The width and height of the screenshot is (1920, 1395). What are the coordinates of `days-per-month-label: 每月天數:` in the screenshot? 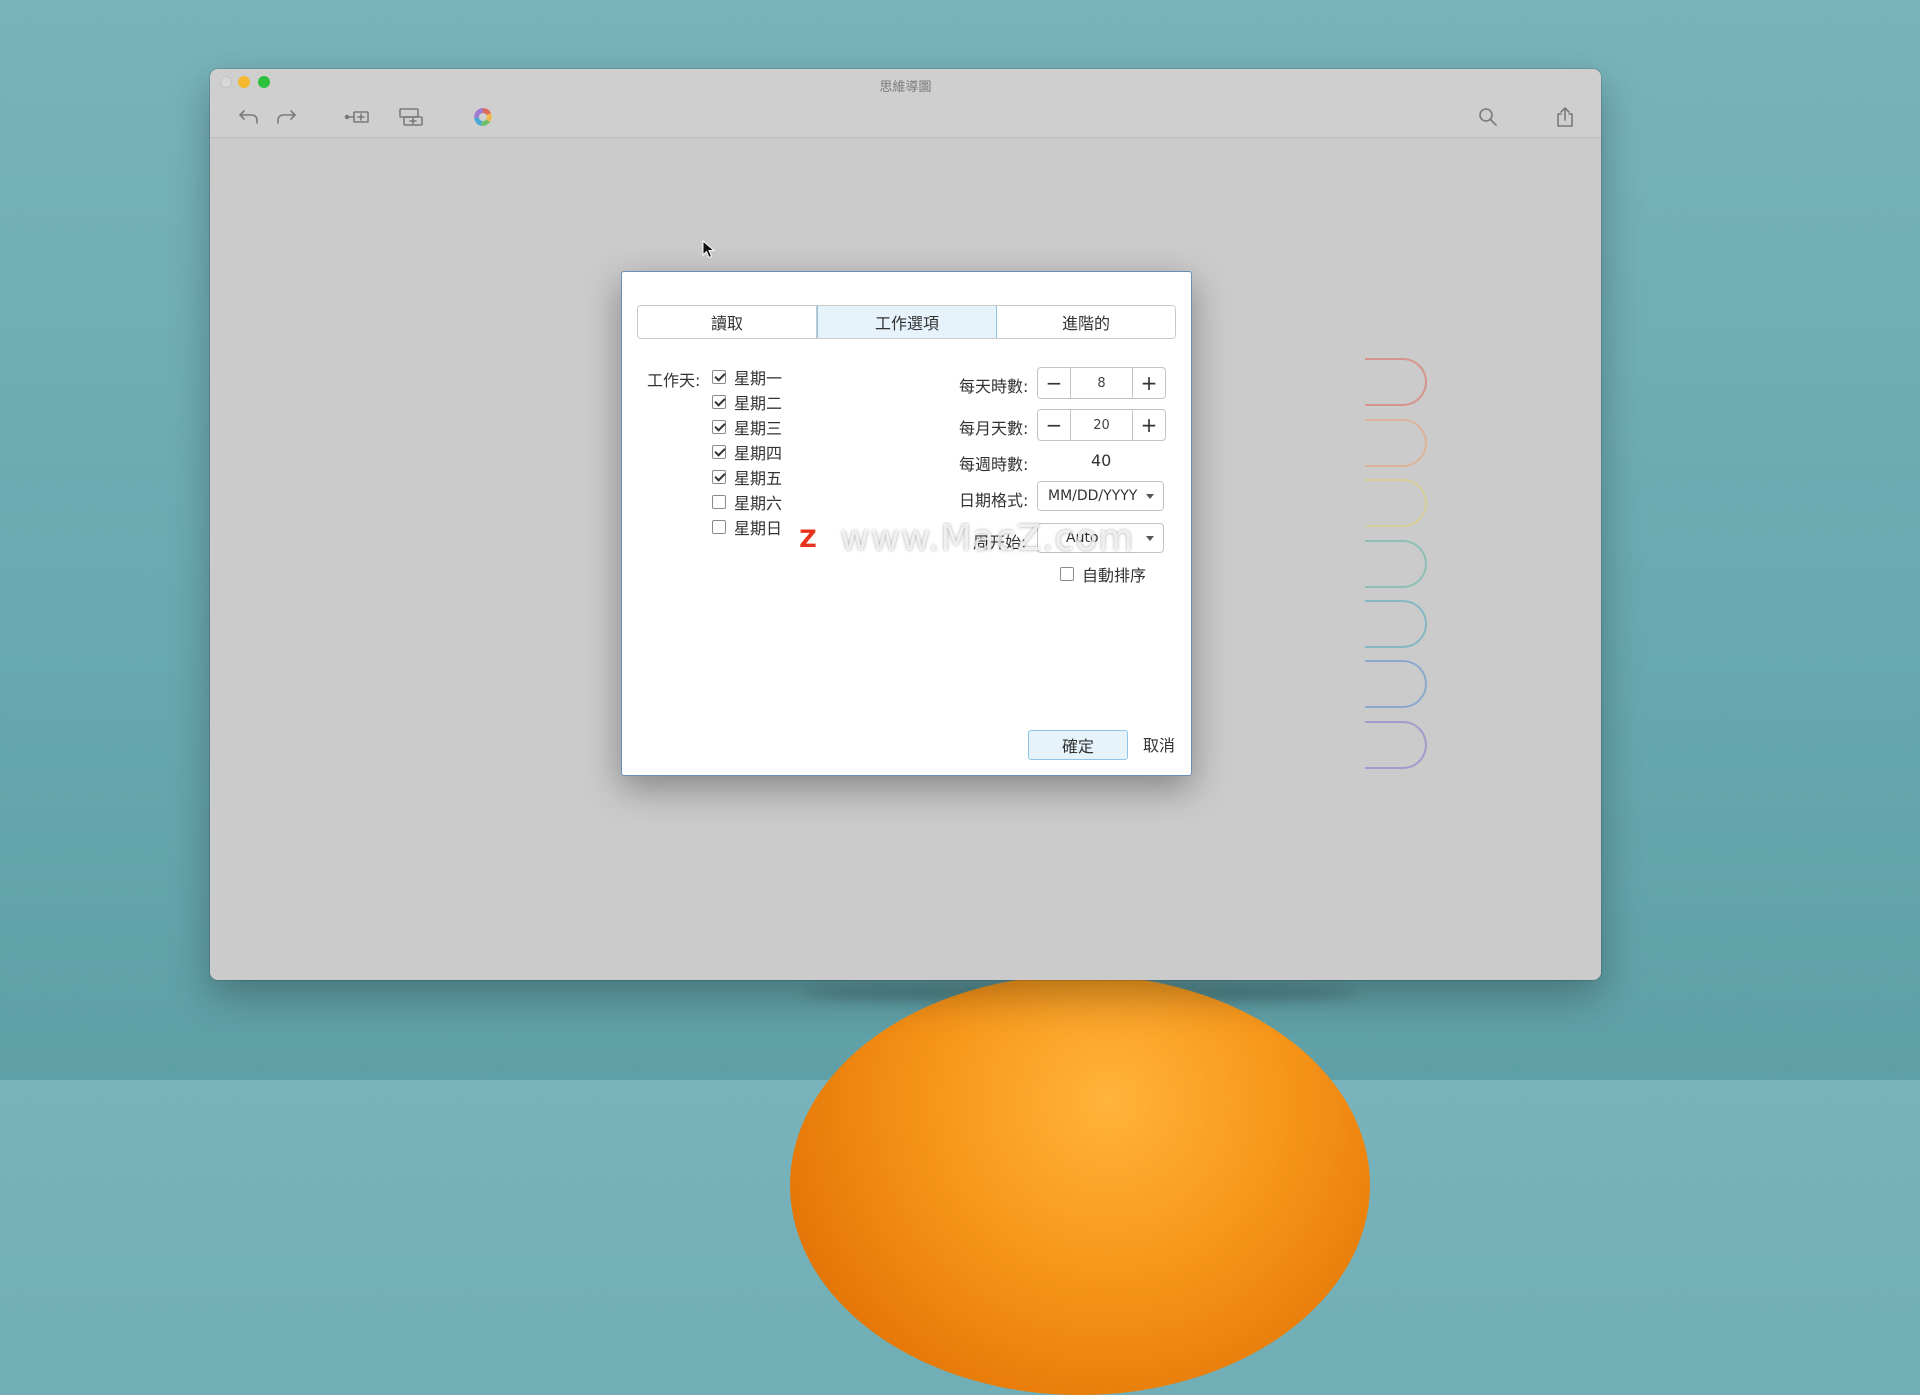 It's located at (994, 428).